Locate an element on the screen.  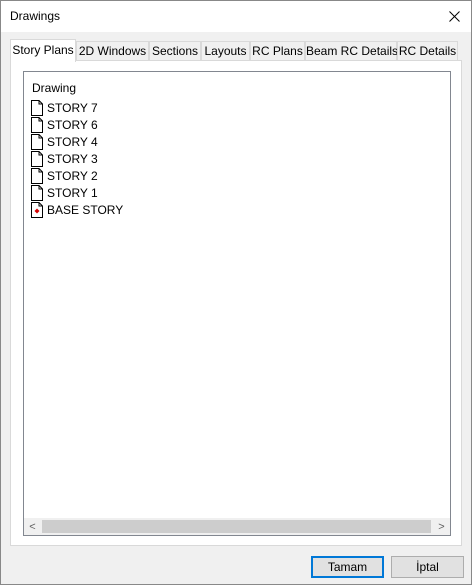
cancel-button: İptal is located at coordinates (427, 567).